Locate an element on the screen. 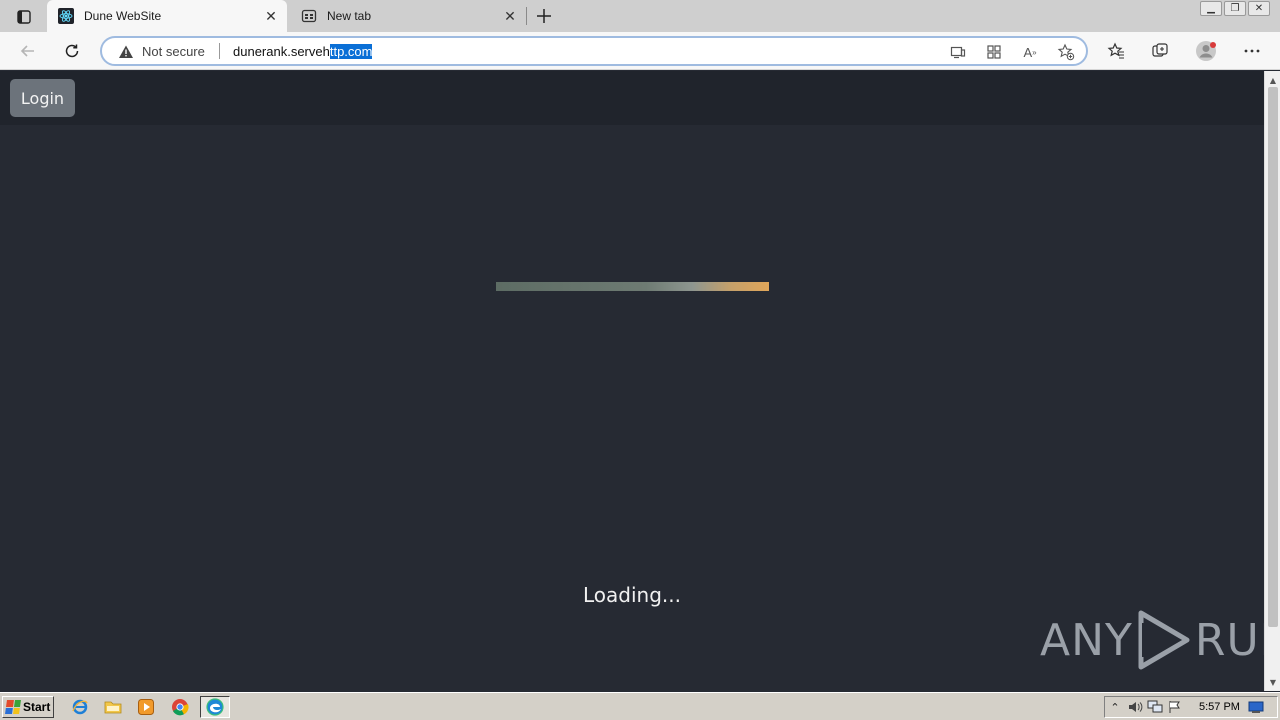 The image size is (1280, 720). browser-toolbar: Not secure dunerank.servehttp.com A» is located at coordinates (640, 51).